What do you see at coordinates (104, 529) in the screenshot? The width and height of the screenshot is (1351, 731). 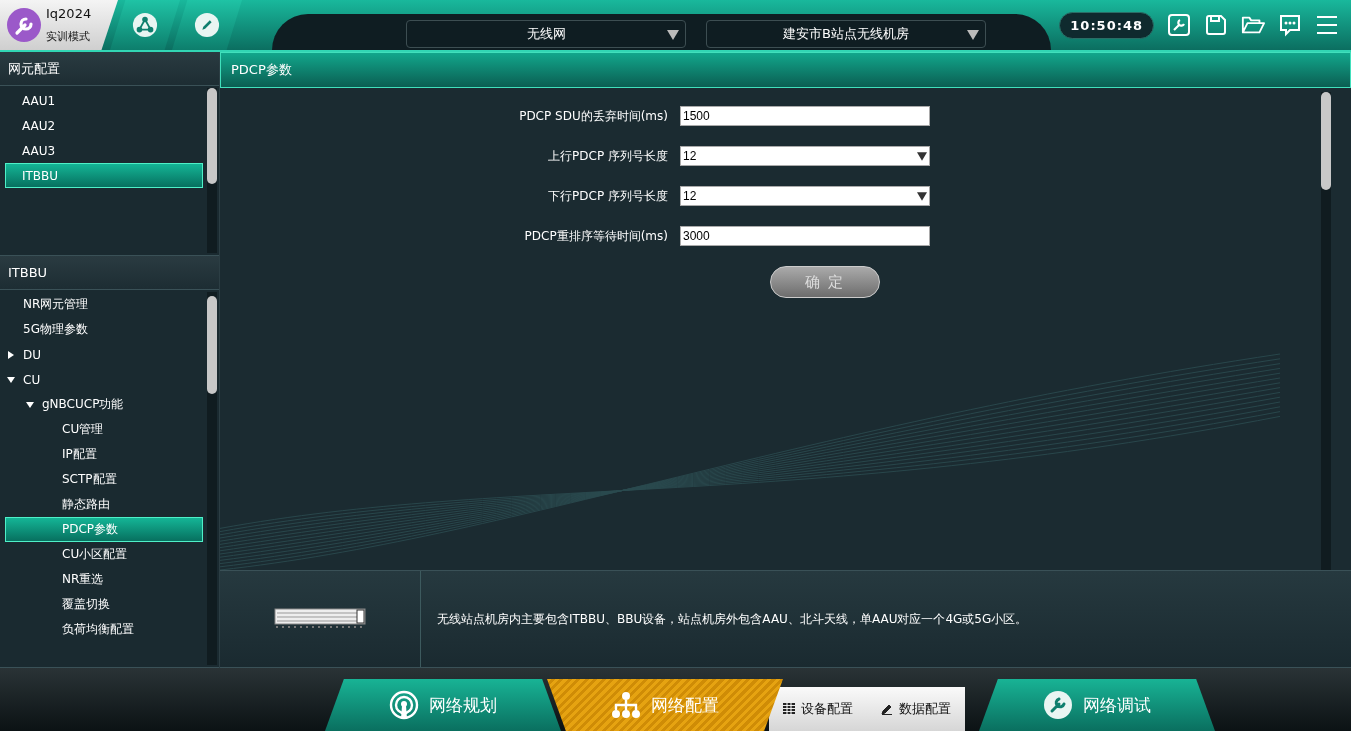 I see `tree-item: PDCP参数` at bounding box center [104, 529].